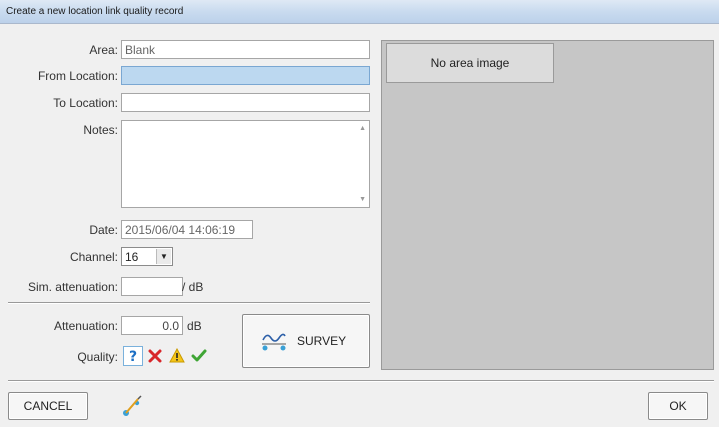 This screenshot has width=719, height=427. I want to click on cancel-label: CANCEL, so click(48, 406).